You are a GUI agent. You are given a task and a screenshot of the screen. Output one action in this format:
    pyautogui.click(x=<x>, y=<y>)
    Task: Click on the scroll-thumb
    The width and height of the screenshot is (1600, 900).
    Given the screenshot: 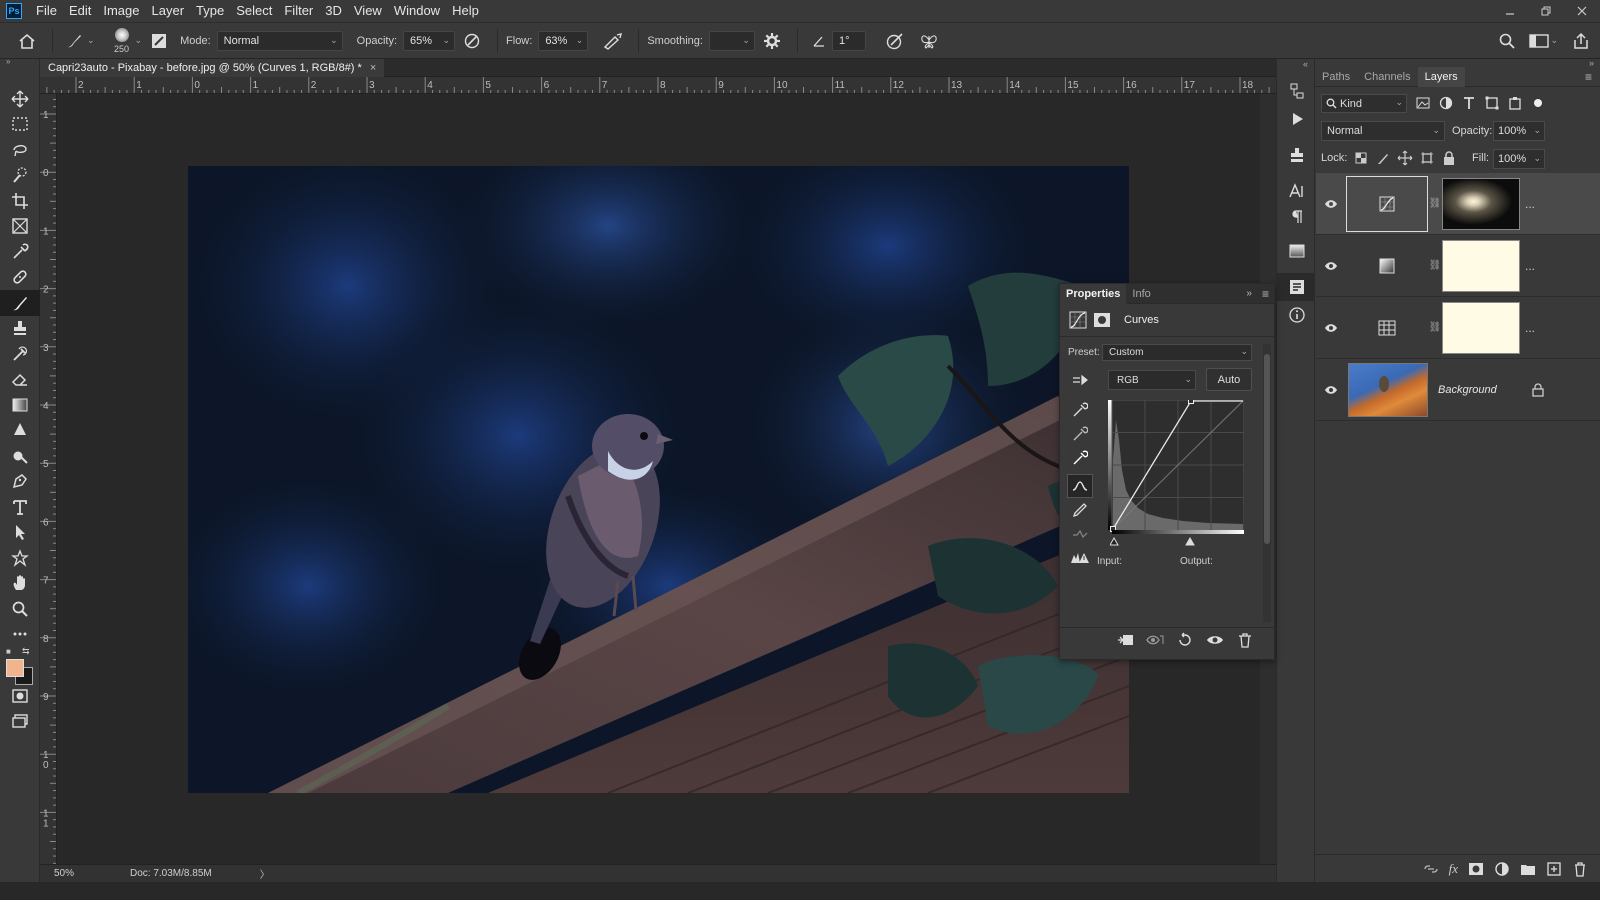 What is the action you would take?
    pyautogui.click(x=1267, y=449)
    